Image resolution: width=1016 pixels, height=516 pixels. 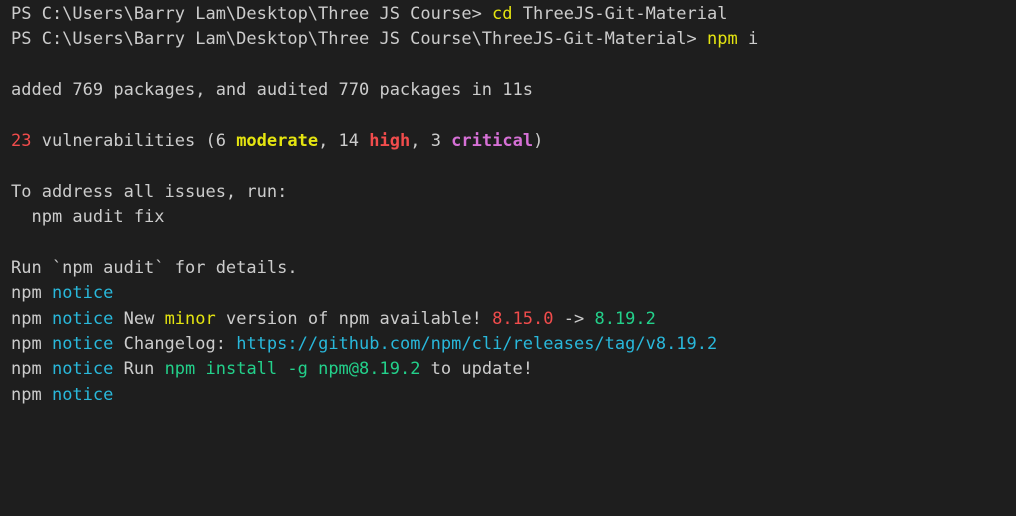 What do you see at coordinates (292, 369) in the screenshot?
I see `terminal-text-segment: npm install -g npm@8.19.2` at bounding box center [292, 369].